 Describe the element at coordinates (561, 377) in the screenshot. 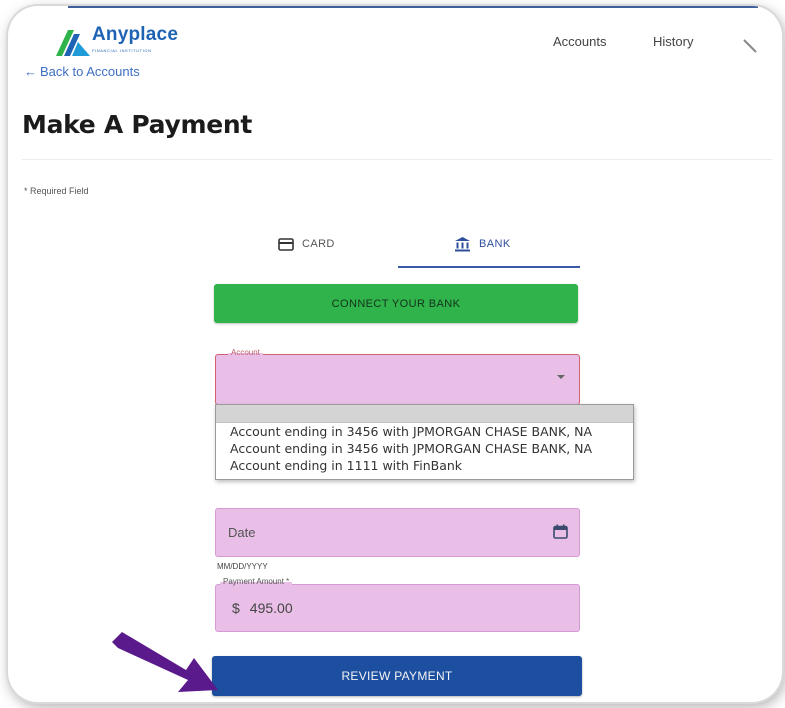

I see `caret-down-icon` at that location.